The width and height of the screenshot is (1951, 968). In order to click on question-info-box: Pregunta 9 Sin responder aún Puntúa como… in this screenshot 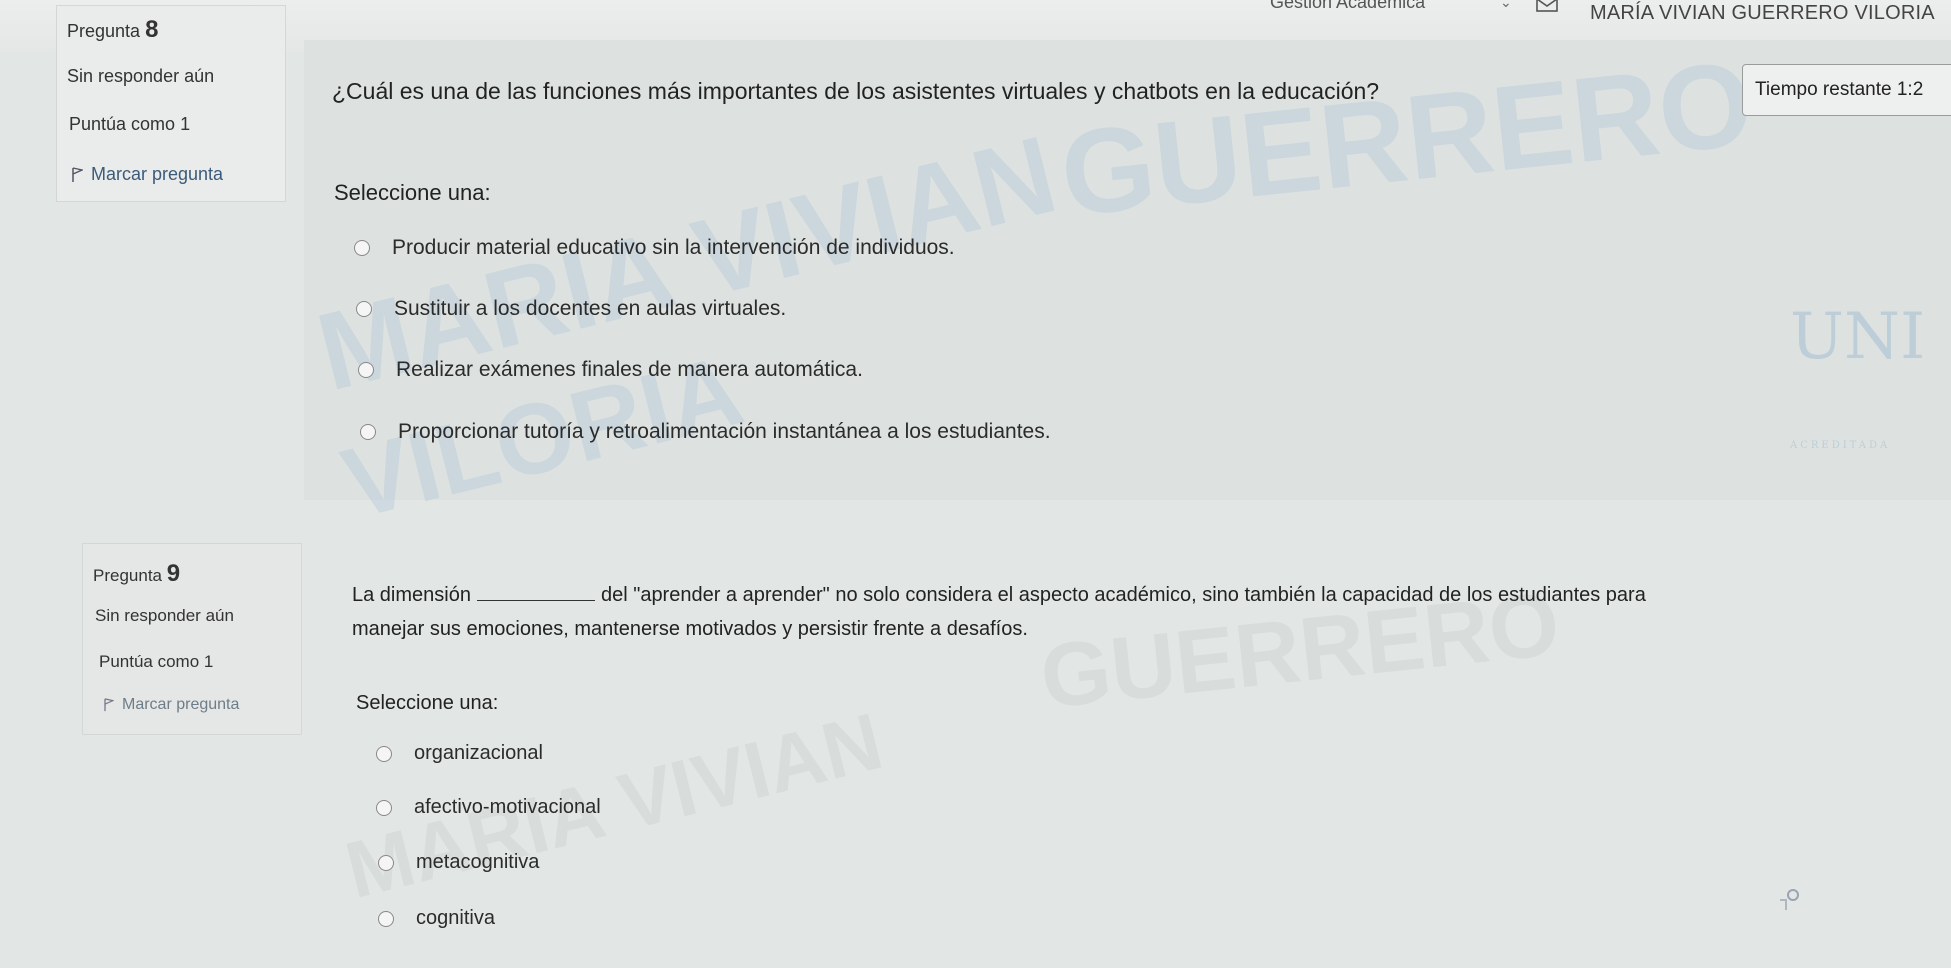, I will do `click(192, 639)`.